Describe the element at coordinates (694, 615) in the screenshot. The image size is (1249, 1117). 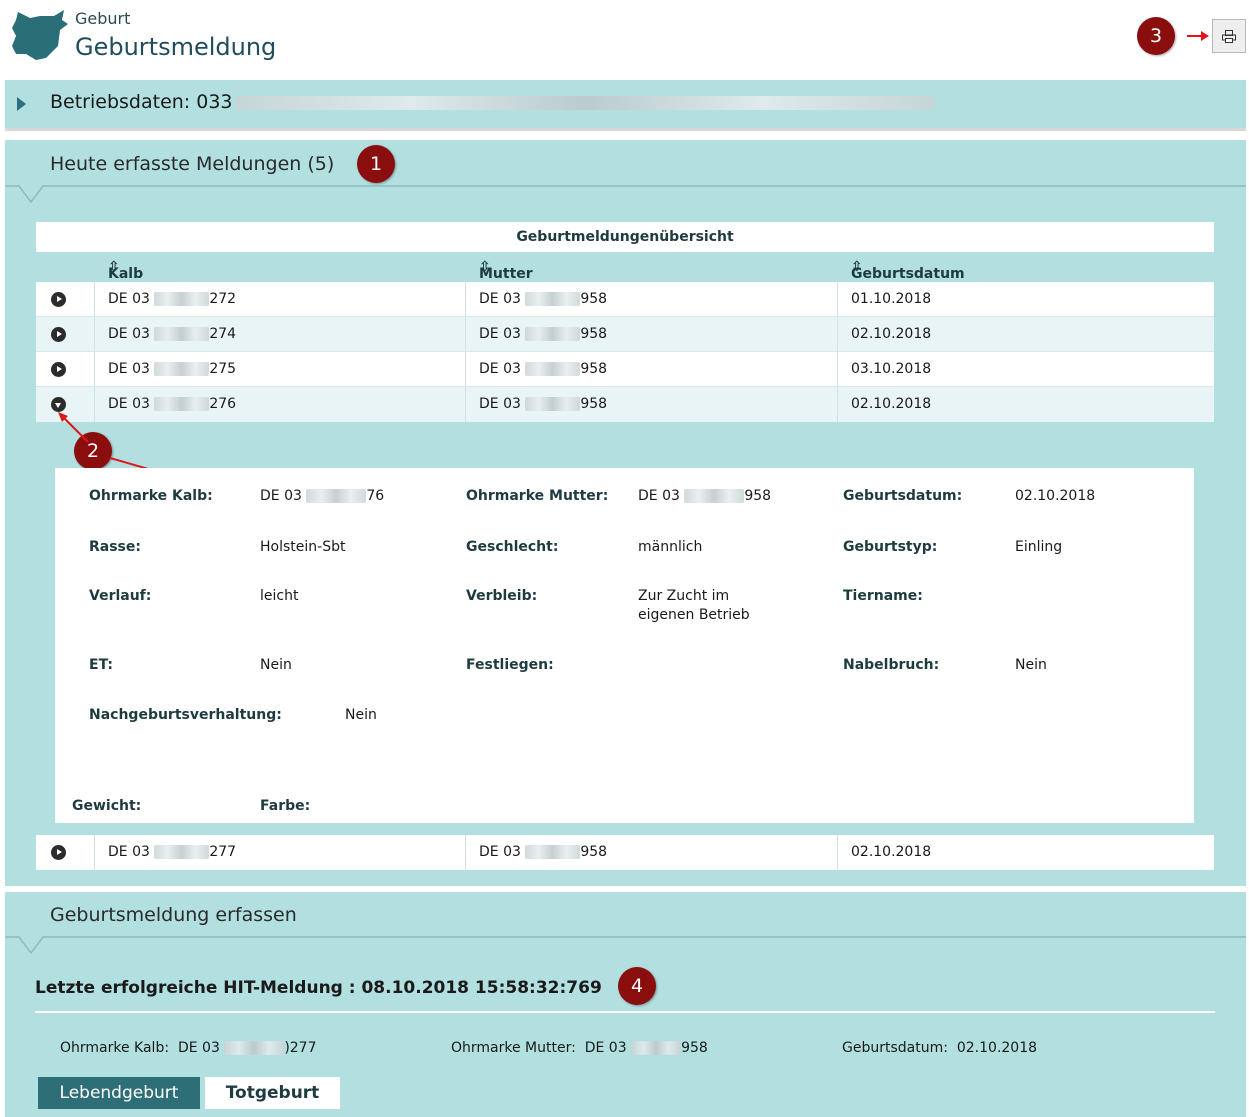
I see `value-verbleib-line2: eigenen Betrieb` at that location.